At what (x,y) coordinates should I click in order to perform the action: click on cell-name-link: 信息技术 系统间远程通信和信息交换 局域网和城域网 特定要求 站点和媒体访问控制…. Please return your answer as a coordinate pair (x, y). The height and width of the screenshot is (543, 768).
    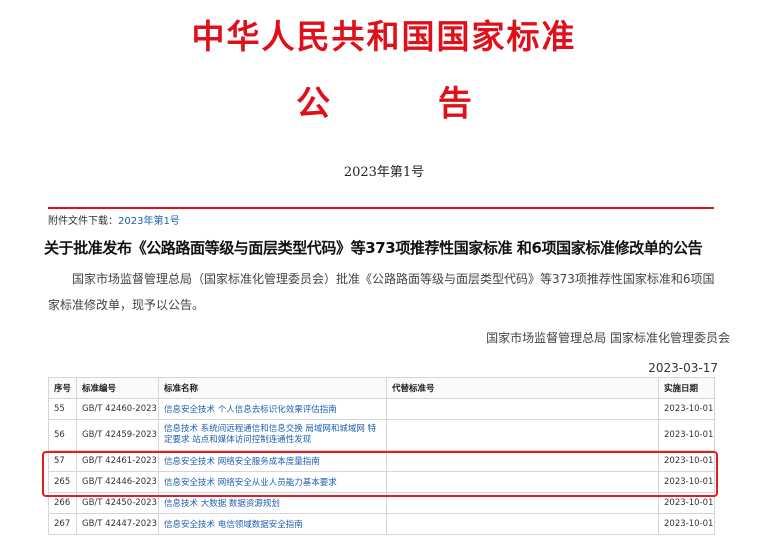
    Looking at the image, I should click on (272, 435).